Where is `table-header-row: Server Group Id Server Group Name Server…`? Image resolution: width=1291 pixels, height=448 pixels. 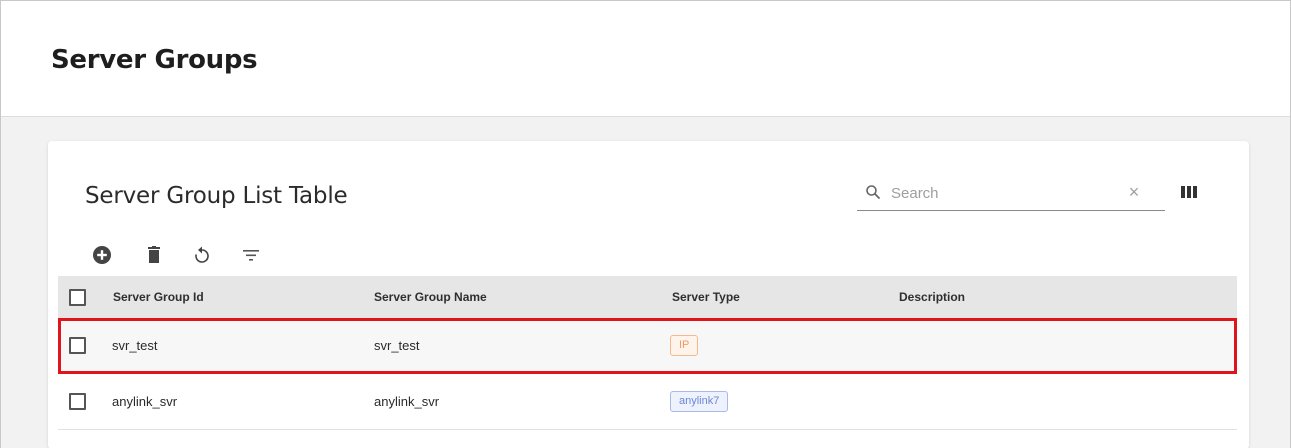
table-header-row: Server Group Id Server Group Name Server… is located at coordinates (647, 297).